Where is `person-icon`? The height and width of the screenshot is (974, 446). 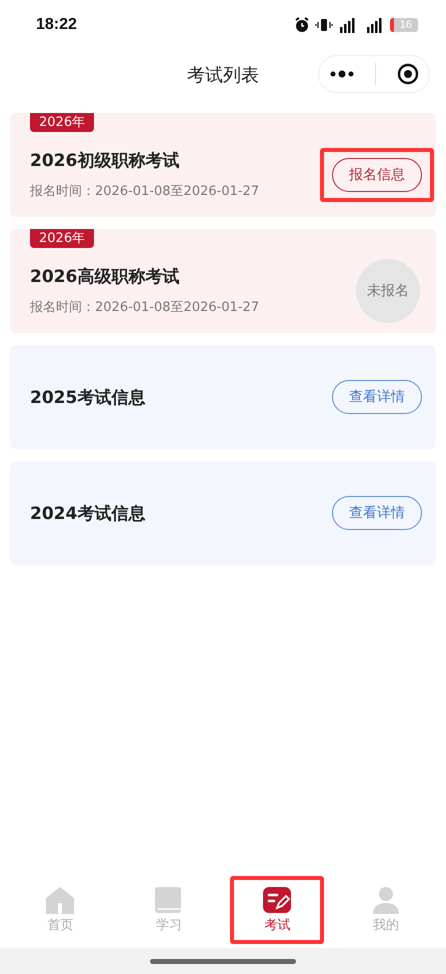 person-icon is located at coordinates (385, 900).